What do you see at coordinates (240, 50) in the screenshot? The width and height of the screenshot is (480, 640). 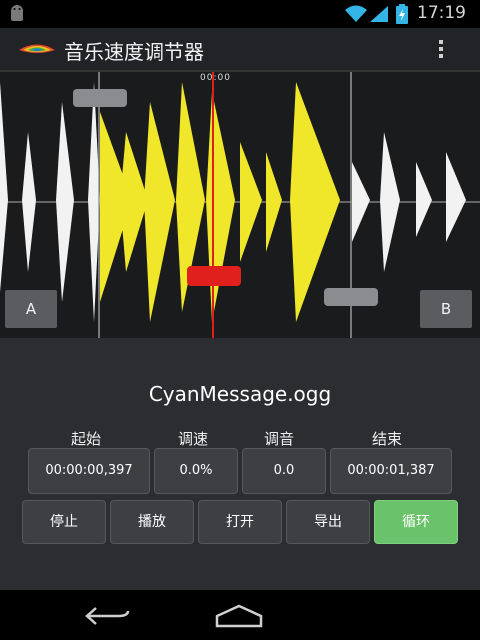 I see `app-bar: 音乐速度调节器` at bounding box center [240, 50].